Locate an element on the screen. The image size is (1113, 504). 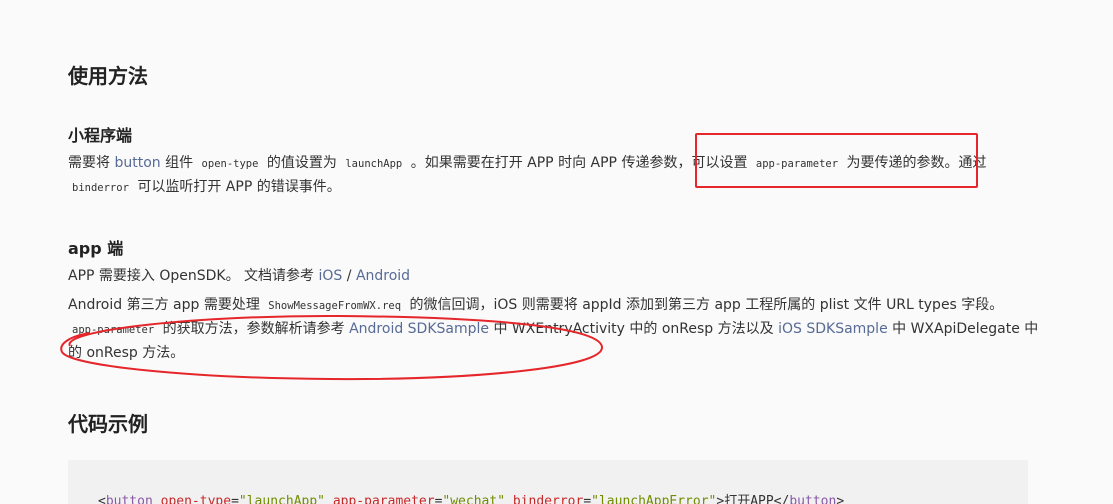
app-paragraph-1: APP 需要接入 OpenSDK。 文档请参考 iOS / Android is located at coordinates (548, 276).